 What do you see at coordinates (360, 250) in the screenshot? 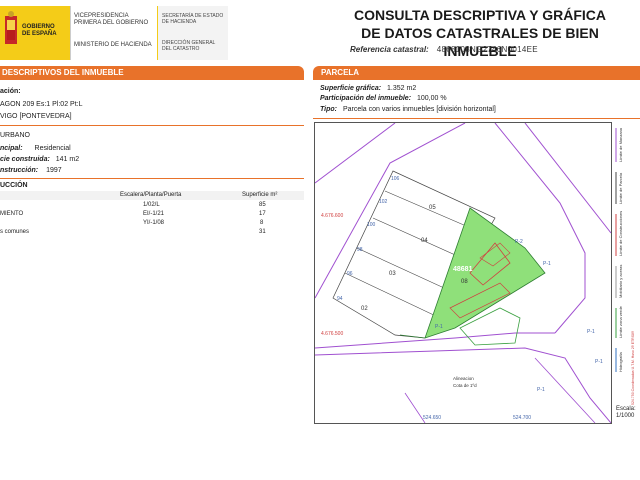
I see `street-number: 98` at bounding box center [360, 250].